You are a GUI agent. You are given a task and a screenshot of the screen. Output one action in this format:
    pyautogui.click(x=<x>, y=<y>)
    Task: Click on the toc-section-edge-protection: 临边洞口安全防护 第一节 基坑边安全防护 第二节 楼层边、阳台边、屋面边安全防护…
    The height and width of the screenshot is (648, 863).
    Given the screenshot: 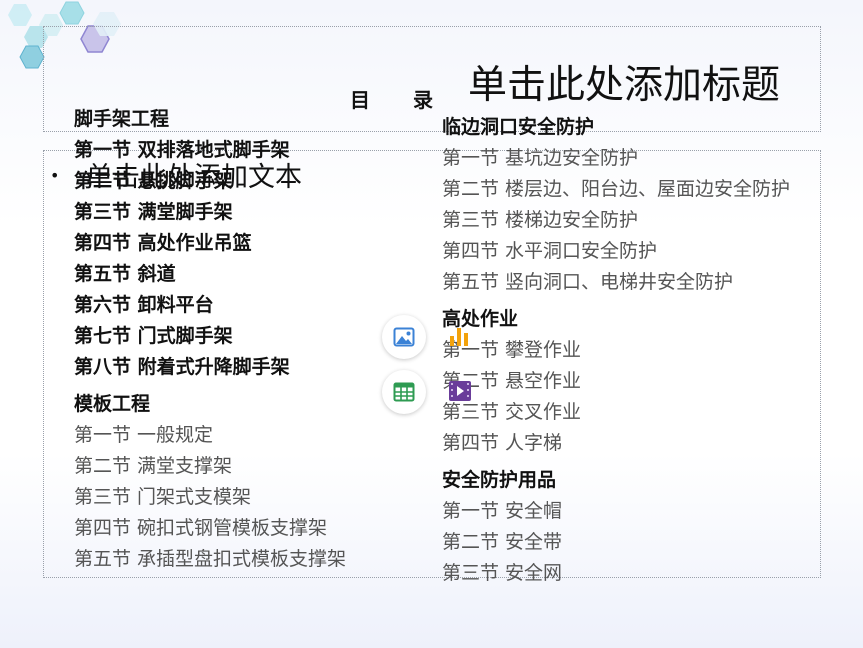 What is the action you would take?
    pyautogui.click(x=652, y=205)
    